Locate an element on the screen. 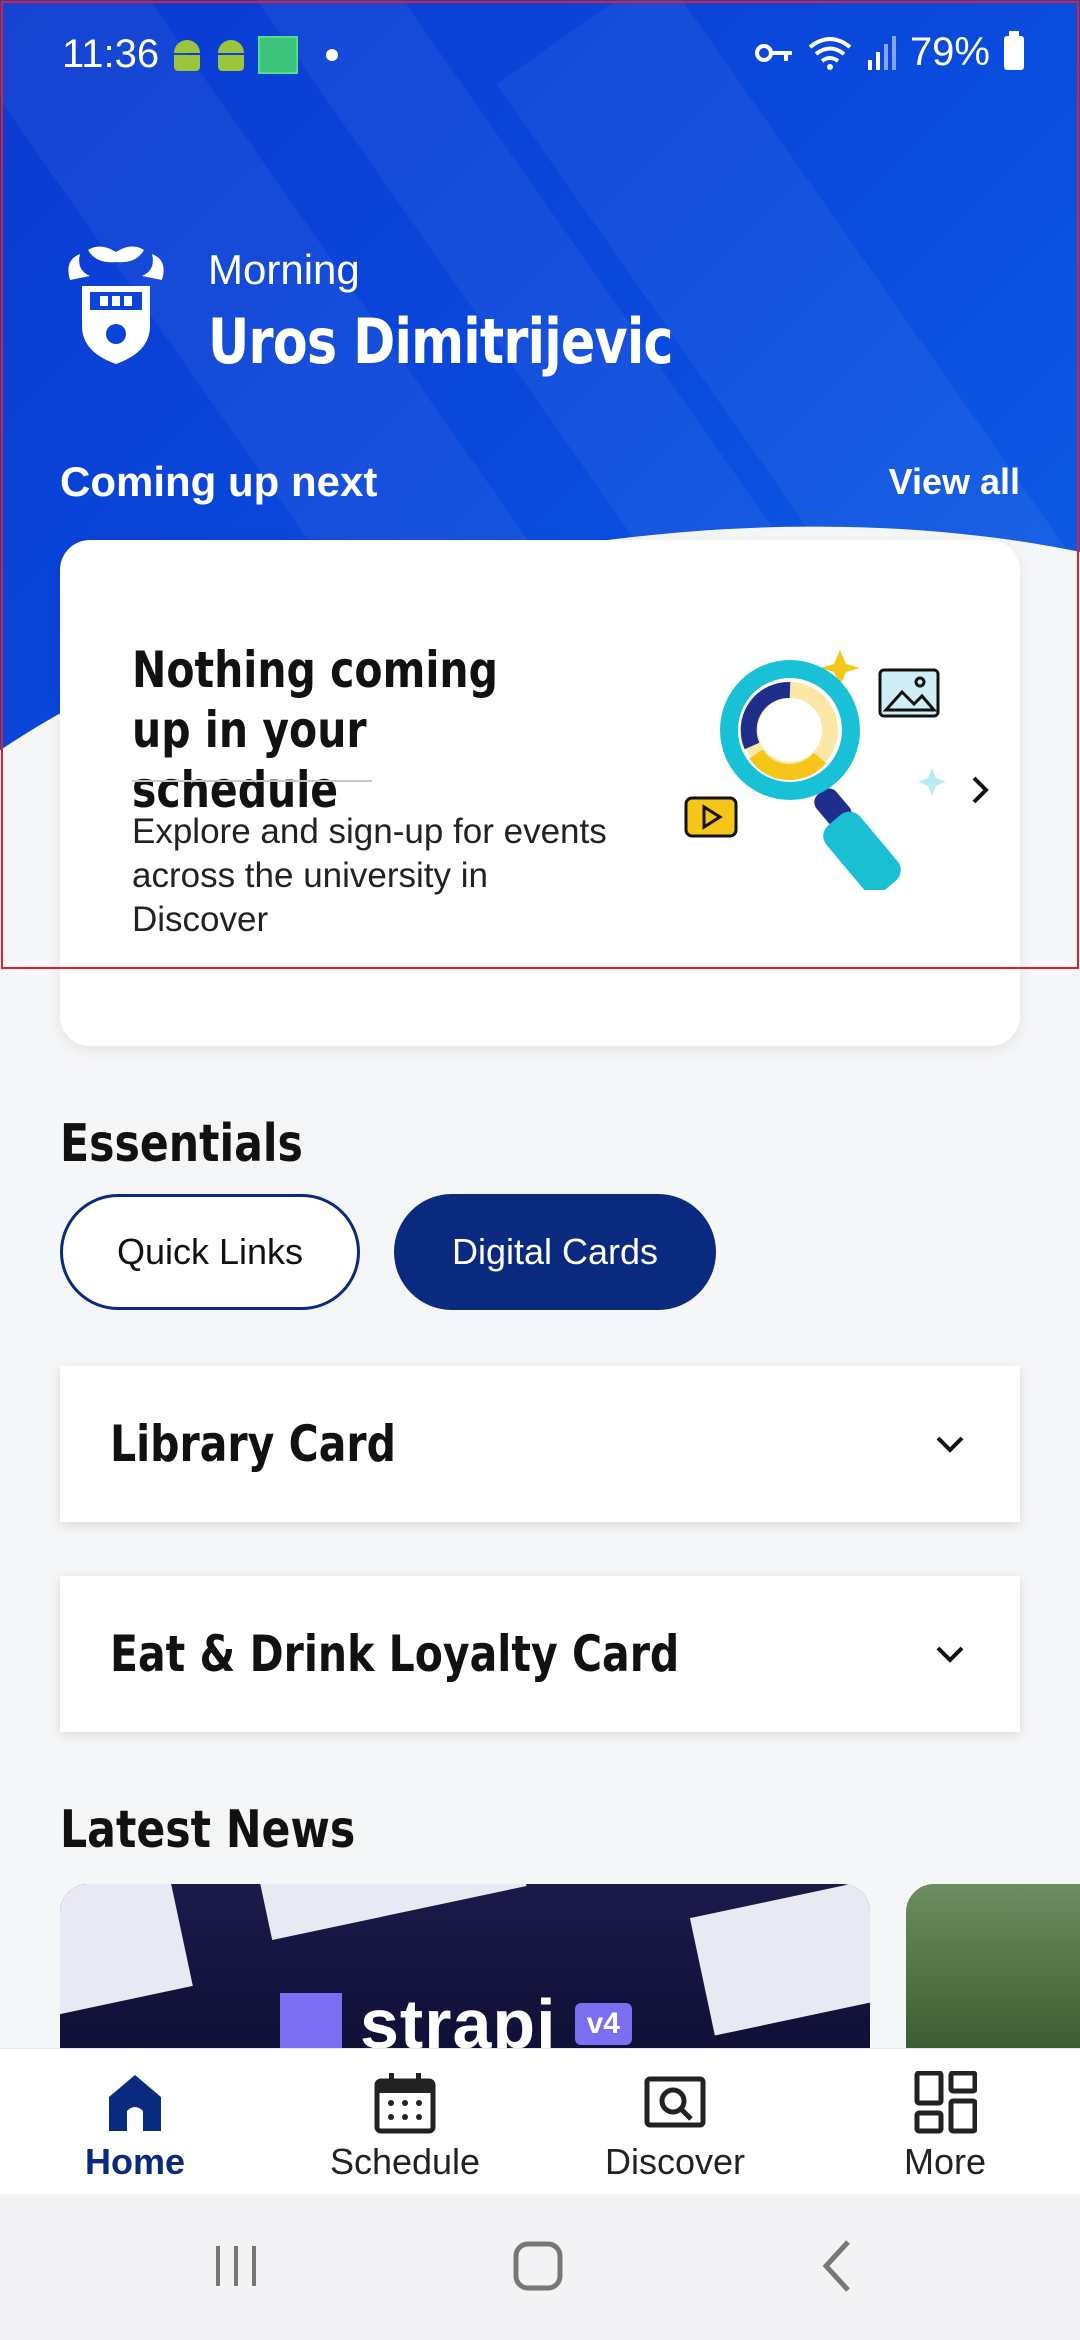 The height and width of the screenshot is (2340, 1080). nav-item-schedule: Schedule is located at coordinates (405, 2122).